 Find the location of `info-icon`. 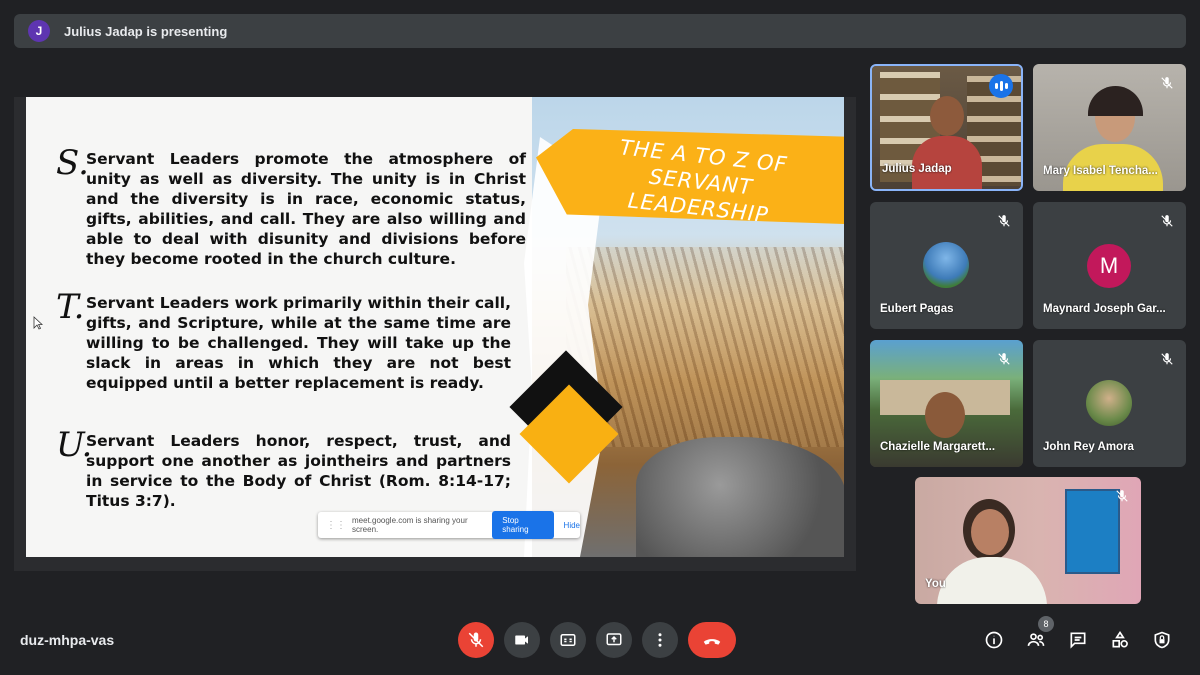

info-icon is located at coordinates (994, 640).